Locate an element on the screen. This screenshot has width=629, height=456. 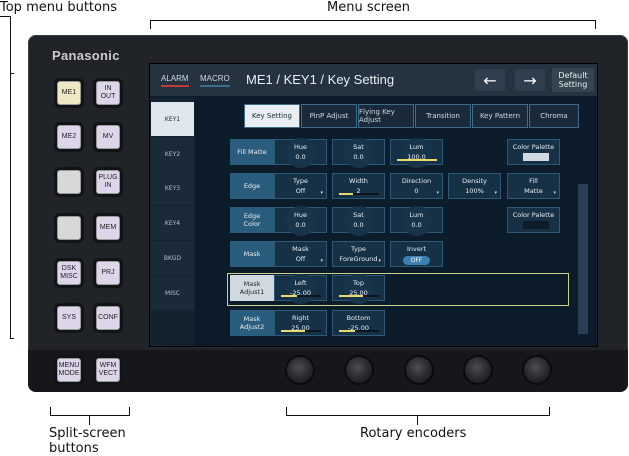
param-name: Density is located at coordinates (474, 181).